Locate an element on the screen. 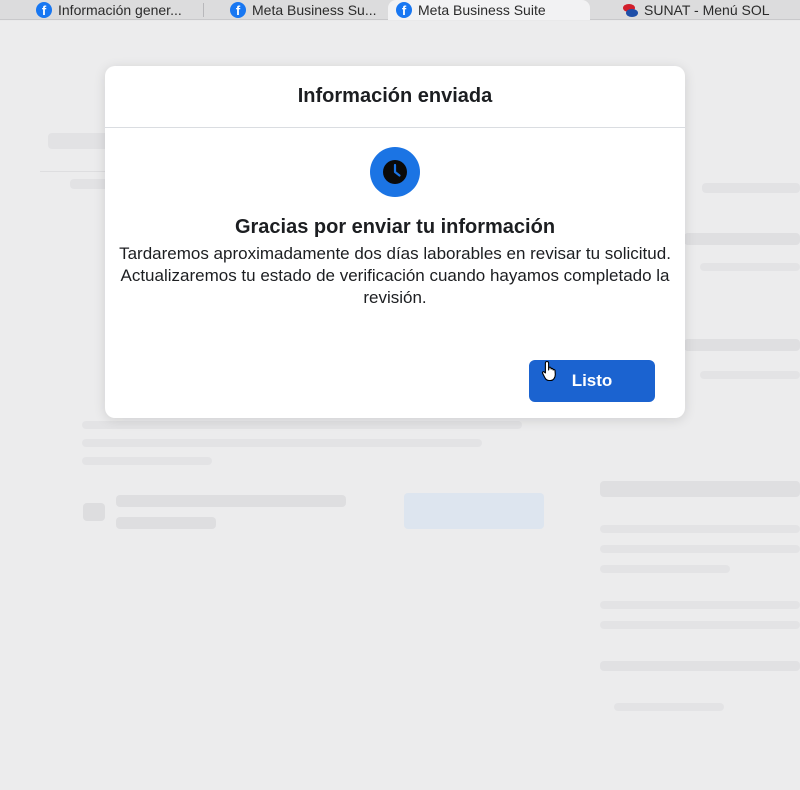 The height and width of the screenshot is (790, 800). dialog-title: Información enviada is located at coordinates (395, 96).